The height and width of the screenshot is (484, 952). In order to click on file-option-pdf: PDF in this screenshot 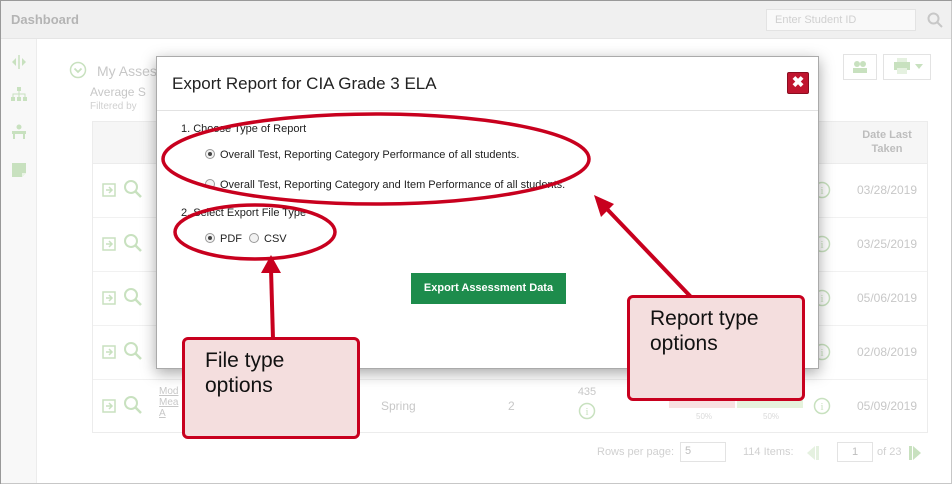, I will do `click(223, 239)`.